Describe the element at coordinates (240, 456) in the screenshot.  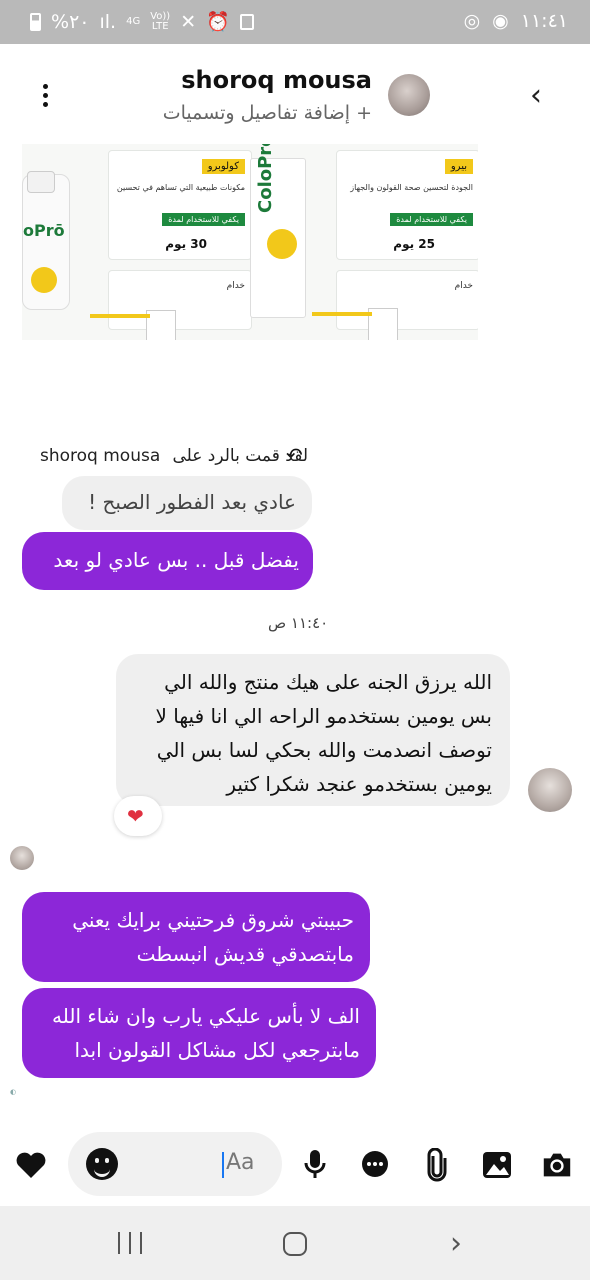
I see `reply-label: لقد قمت بالرد على` at that location.